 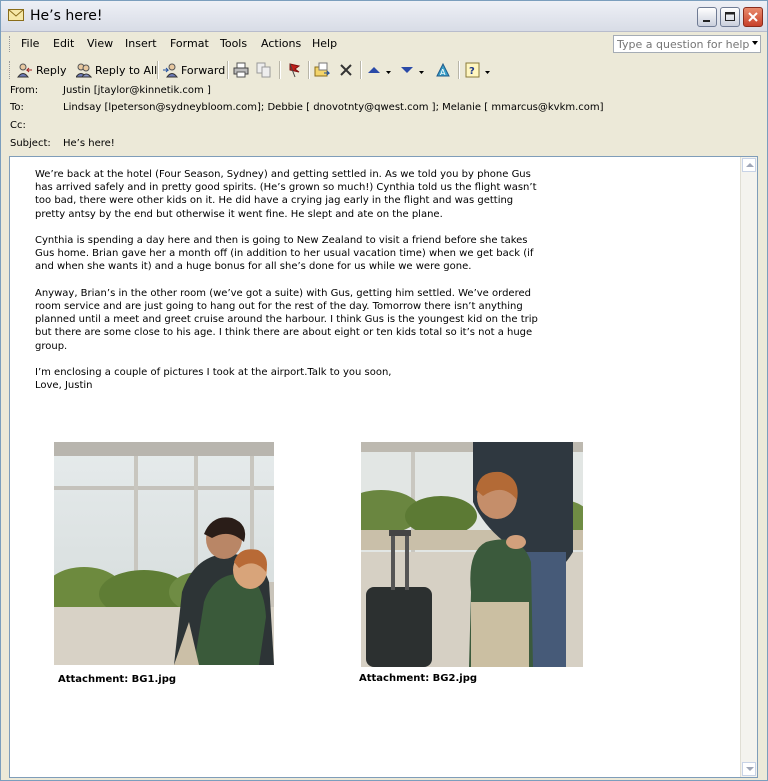 I want to click on menu-file: File, so click(x=30, y=43).